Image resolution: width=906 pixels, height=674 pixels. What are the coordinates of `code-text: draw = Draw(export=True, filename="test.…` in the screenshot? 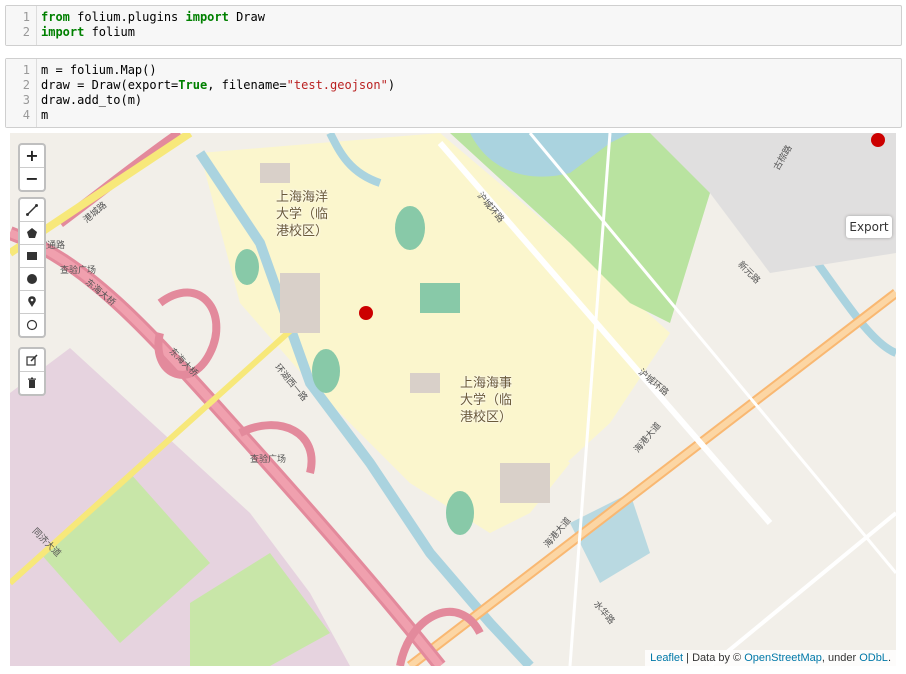 It's located at (218, 85).